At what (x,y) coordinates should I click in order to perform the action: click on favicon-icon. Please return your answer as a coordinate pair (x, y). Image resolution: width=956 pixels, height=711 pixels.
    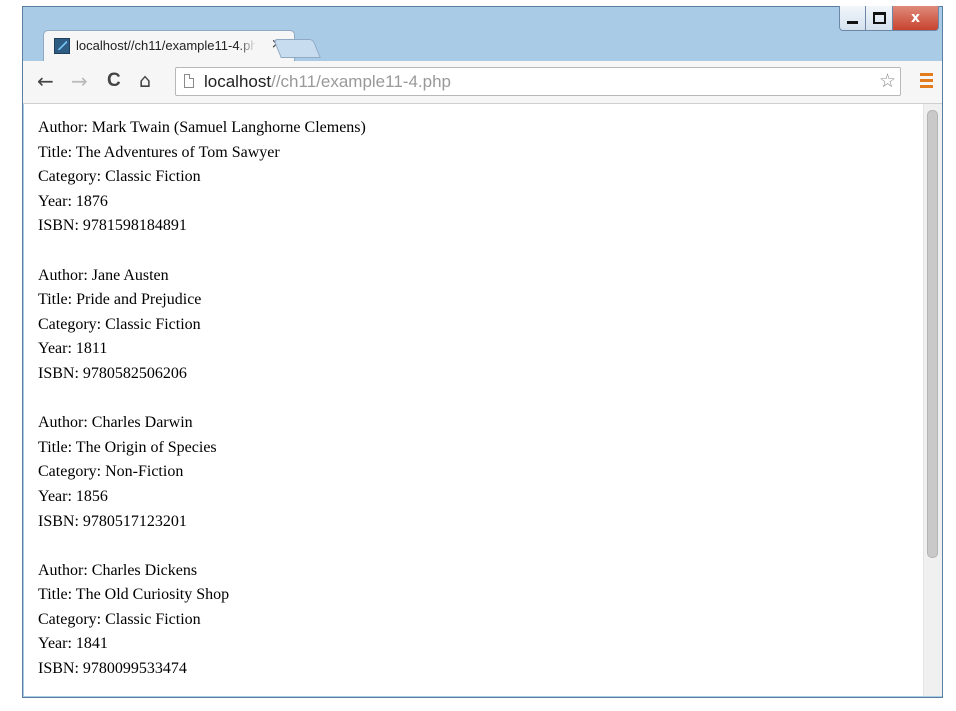
    Looking at the image, I should click on (62, 46).